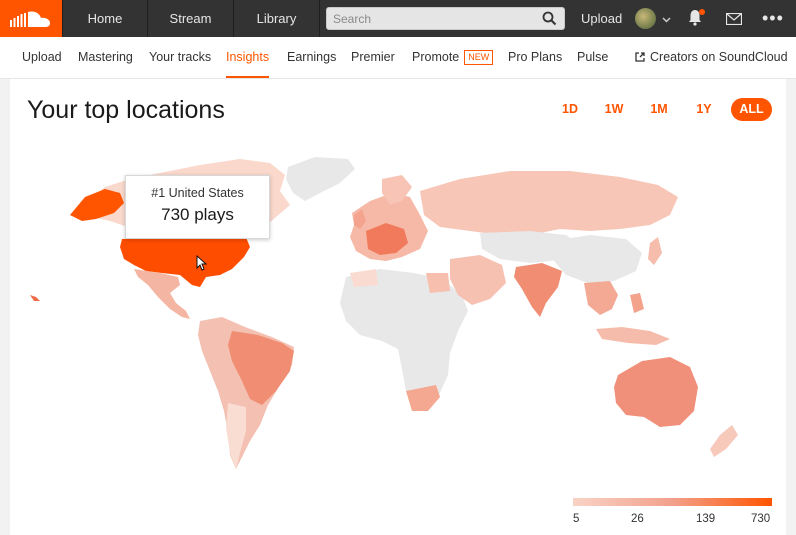  I want to click on new-badge: NEW, so click(479, 57).